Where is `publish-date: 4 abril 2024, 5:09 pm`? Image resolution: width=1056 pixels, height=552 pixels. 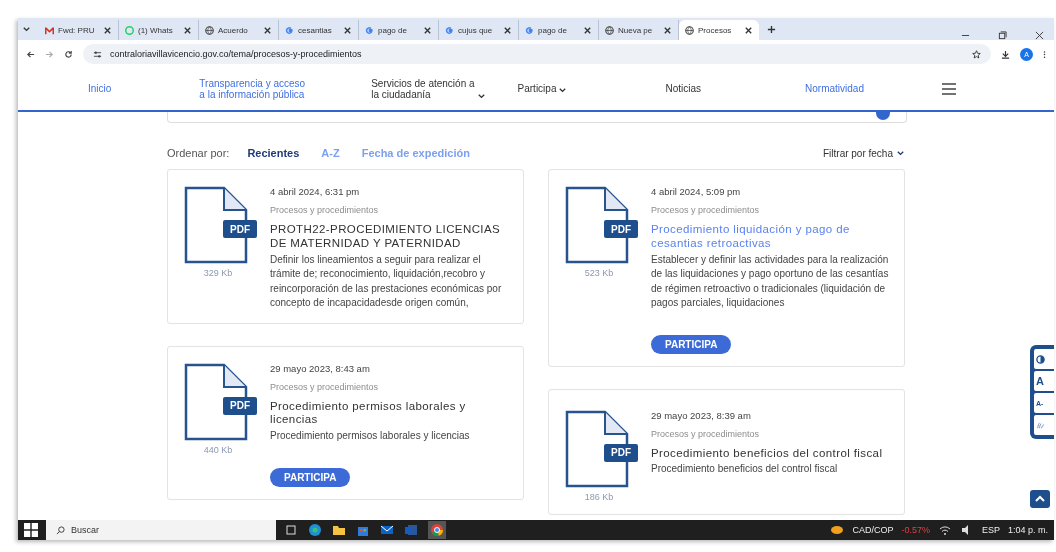 publish-date: 4 abril 2024, 5:09 pm is located at coordinates (696, 191).